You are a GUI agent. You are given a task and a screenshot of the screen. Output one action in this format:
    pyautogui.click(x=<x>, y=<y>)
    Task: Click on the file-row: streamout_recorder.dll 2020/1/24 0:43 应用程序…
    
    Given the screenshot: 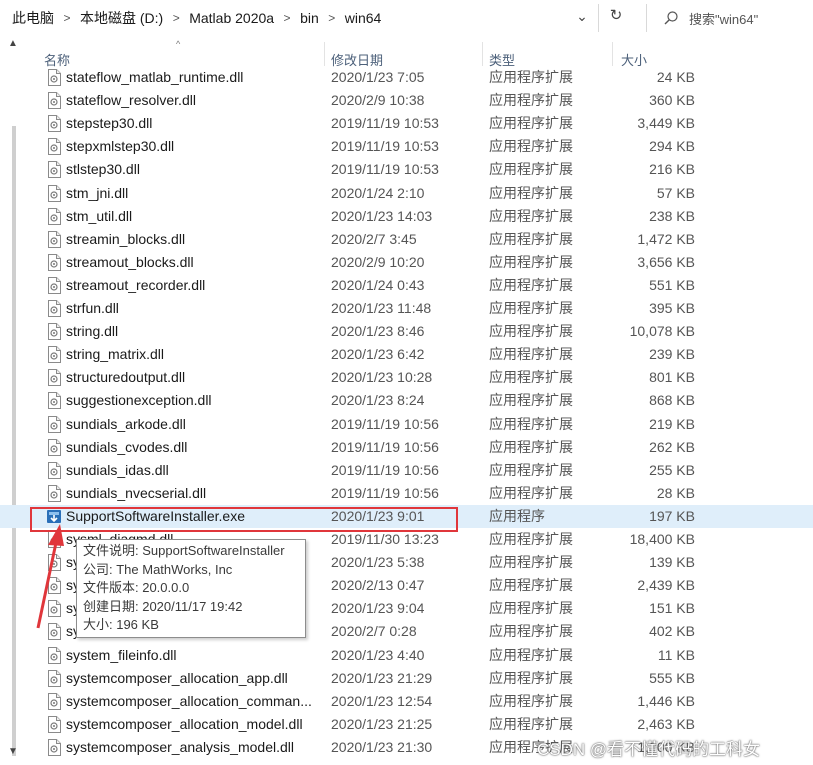 What is the action you would take?
    pyautogui.click(x=406, y=285)
    